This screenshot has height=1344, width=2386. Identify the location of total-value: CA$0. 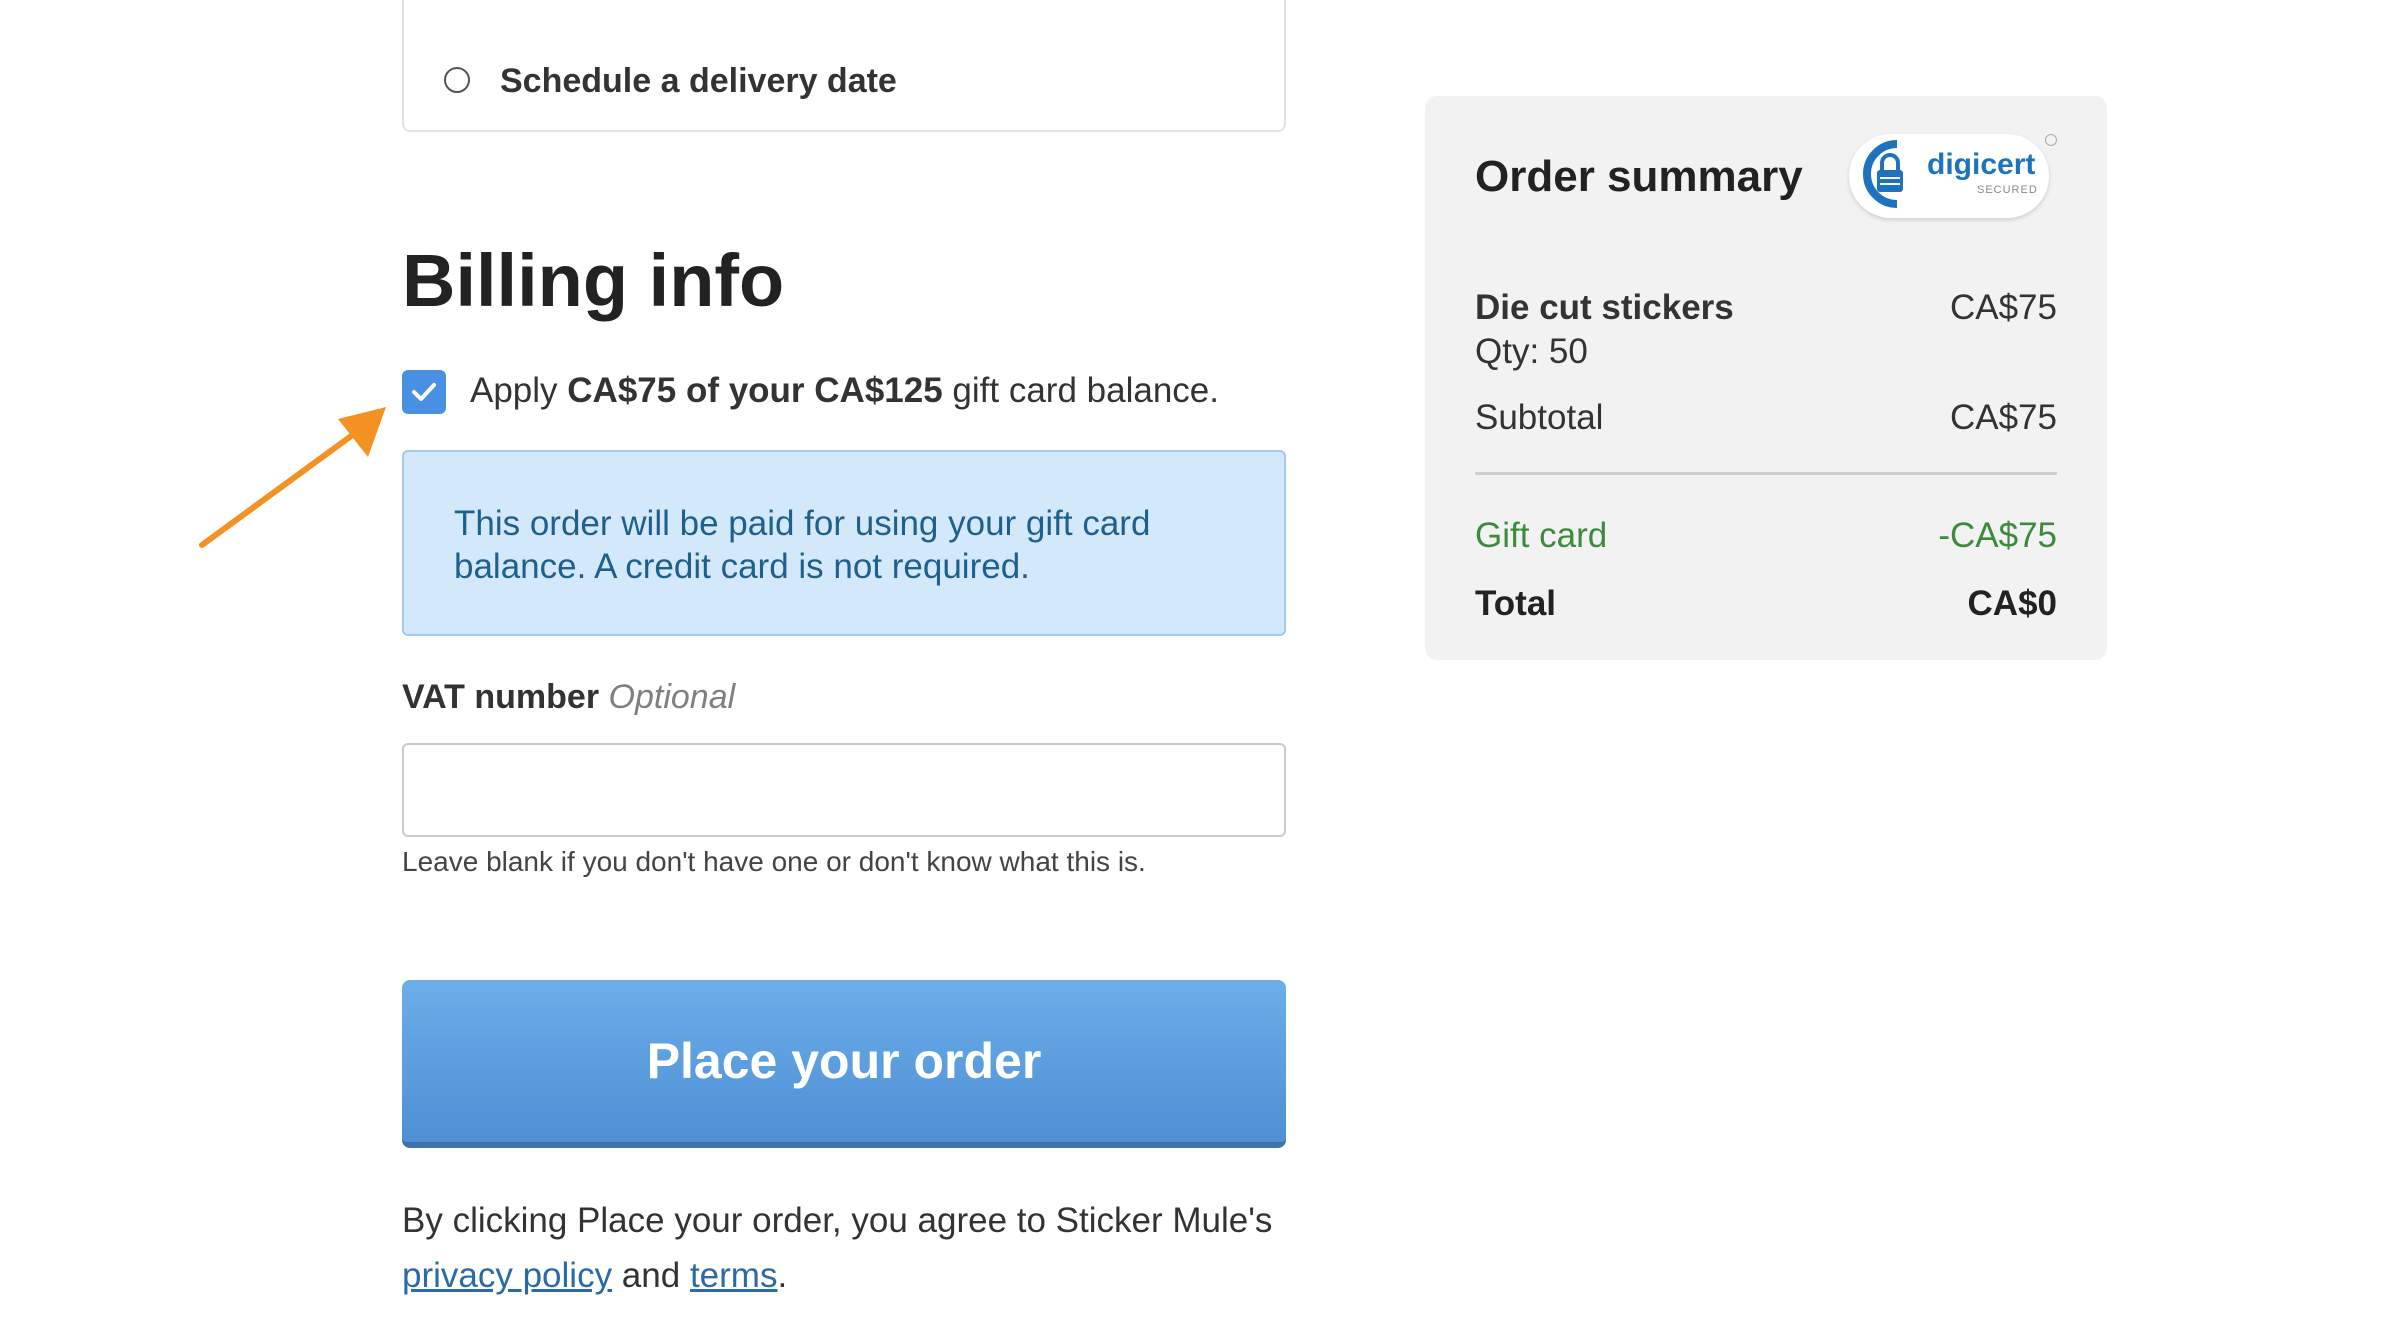
(2012, 603).